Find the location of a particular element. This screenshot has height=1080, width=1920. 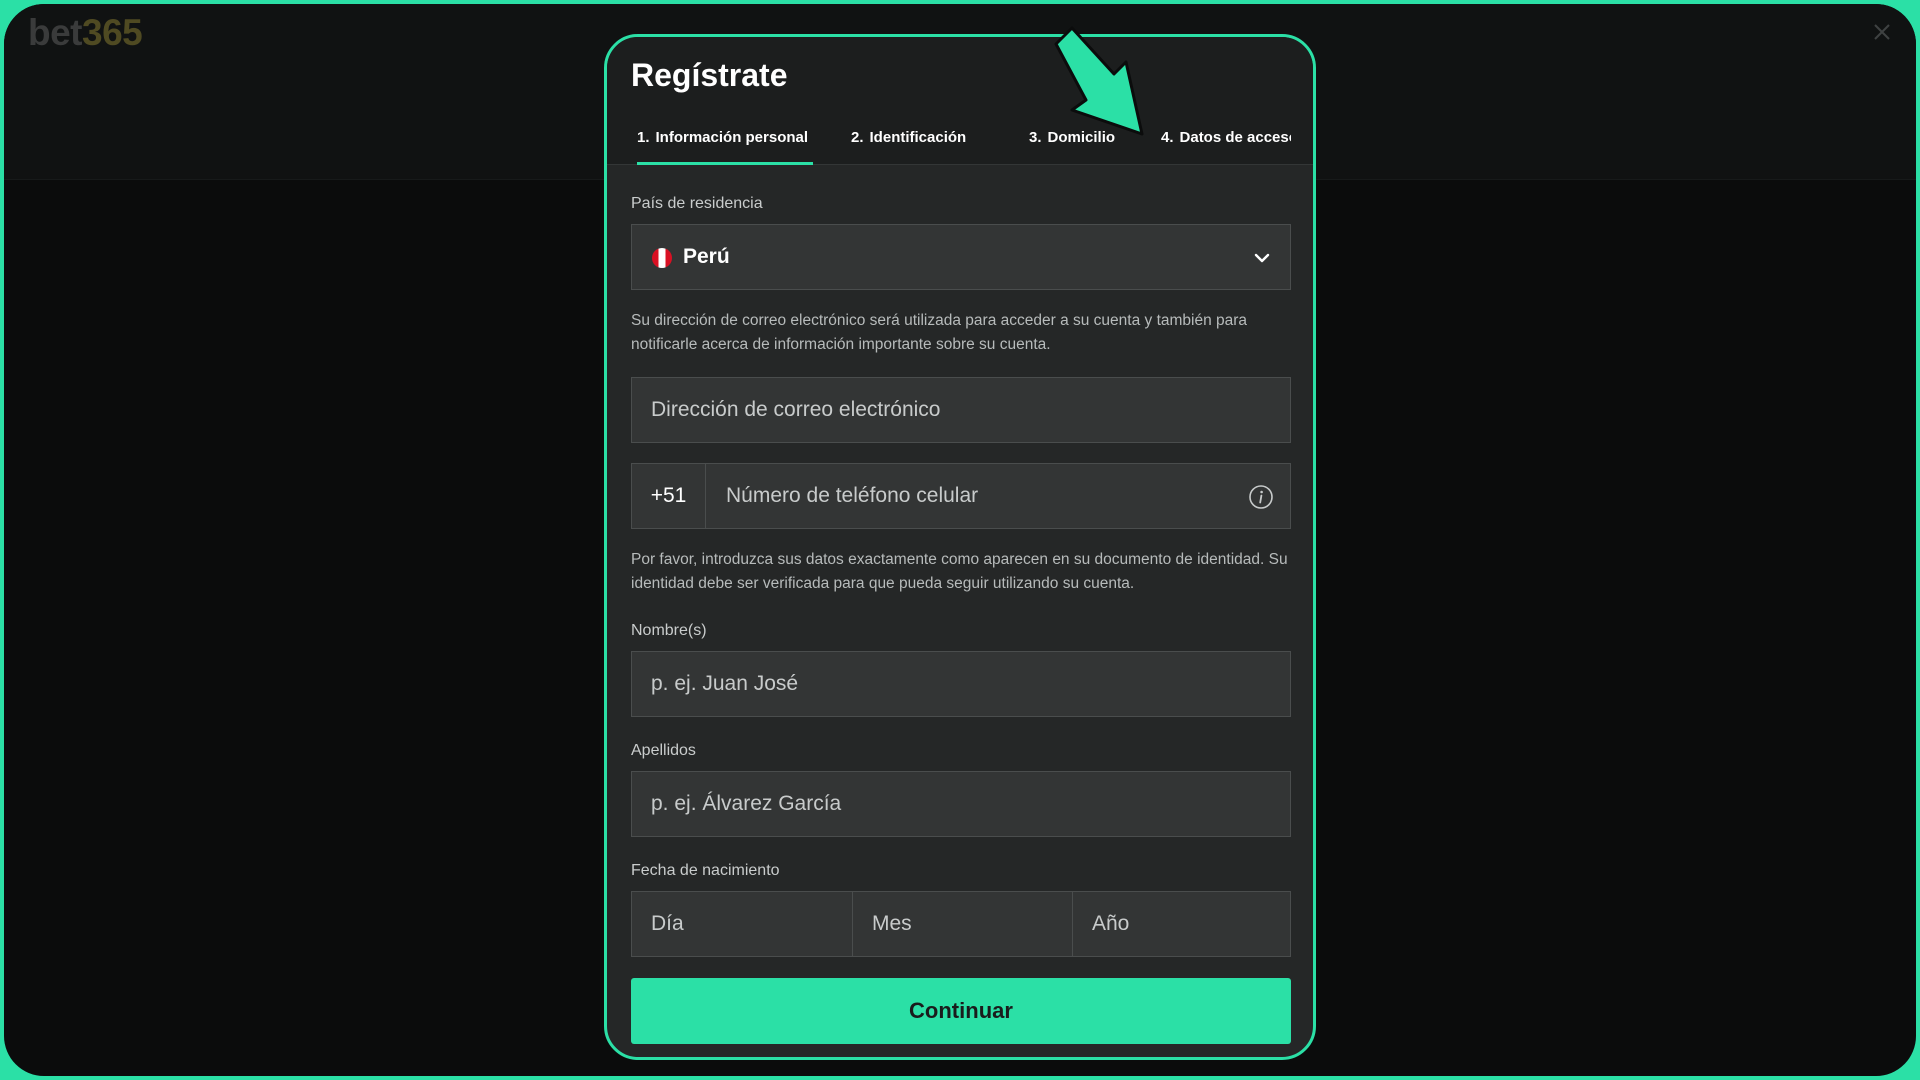

continue-button: Continuar is located at coordinates (961, 1011).